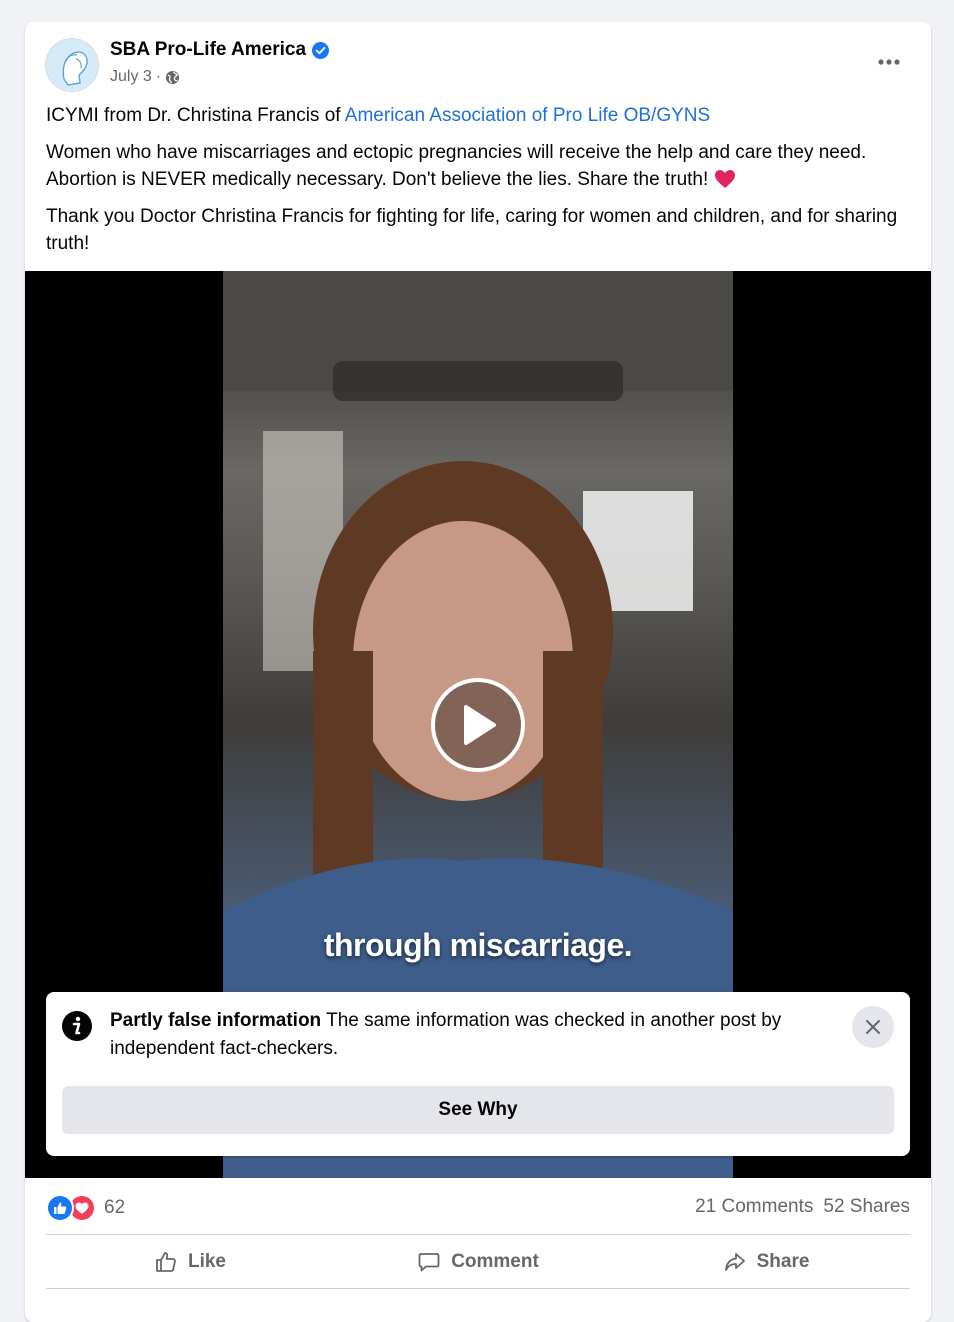  What do you see at coordinates (734, 1262) in the screenshot?
I see `share-arrow-icon` at bounding box center [734, 1262].